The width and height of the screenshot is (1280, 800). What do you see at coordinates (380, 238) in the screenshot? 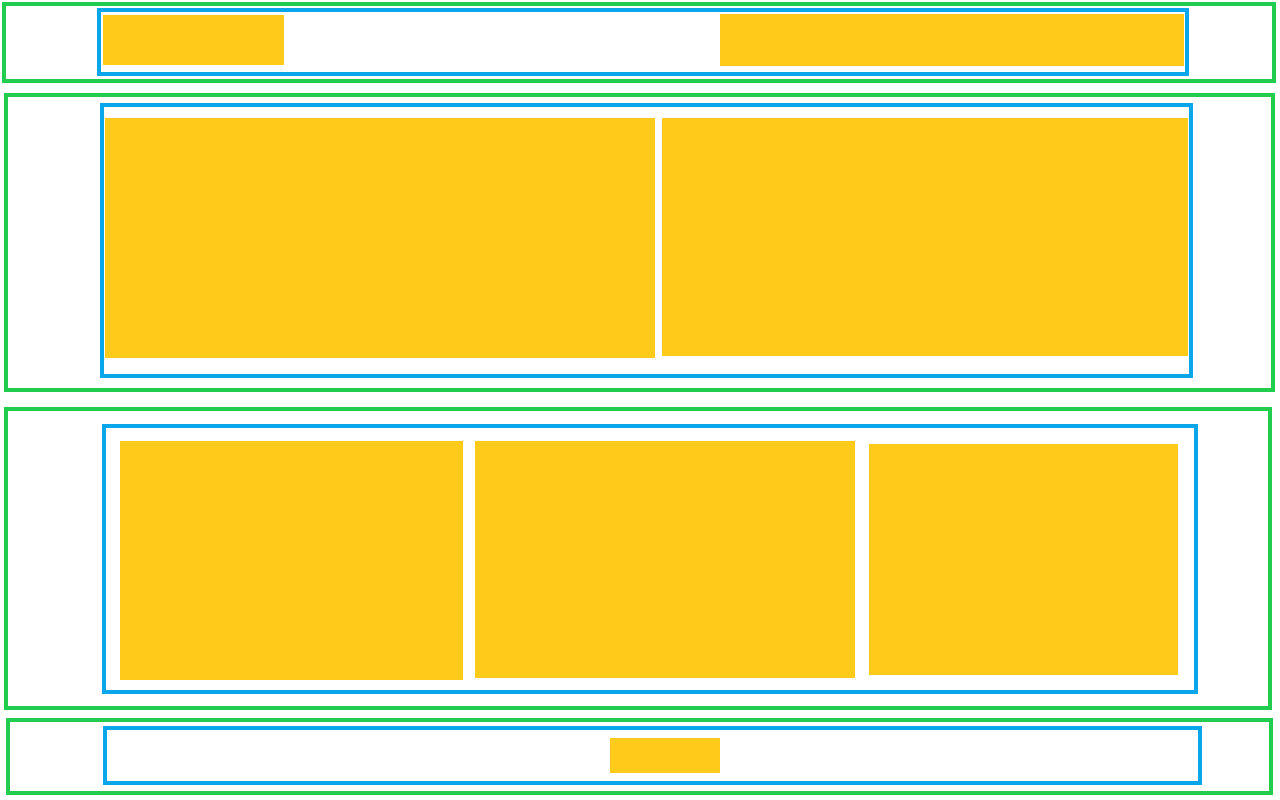
I see `two-column-left-block` at bounding box center [380, 238].